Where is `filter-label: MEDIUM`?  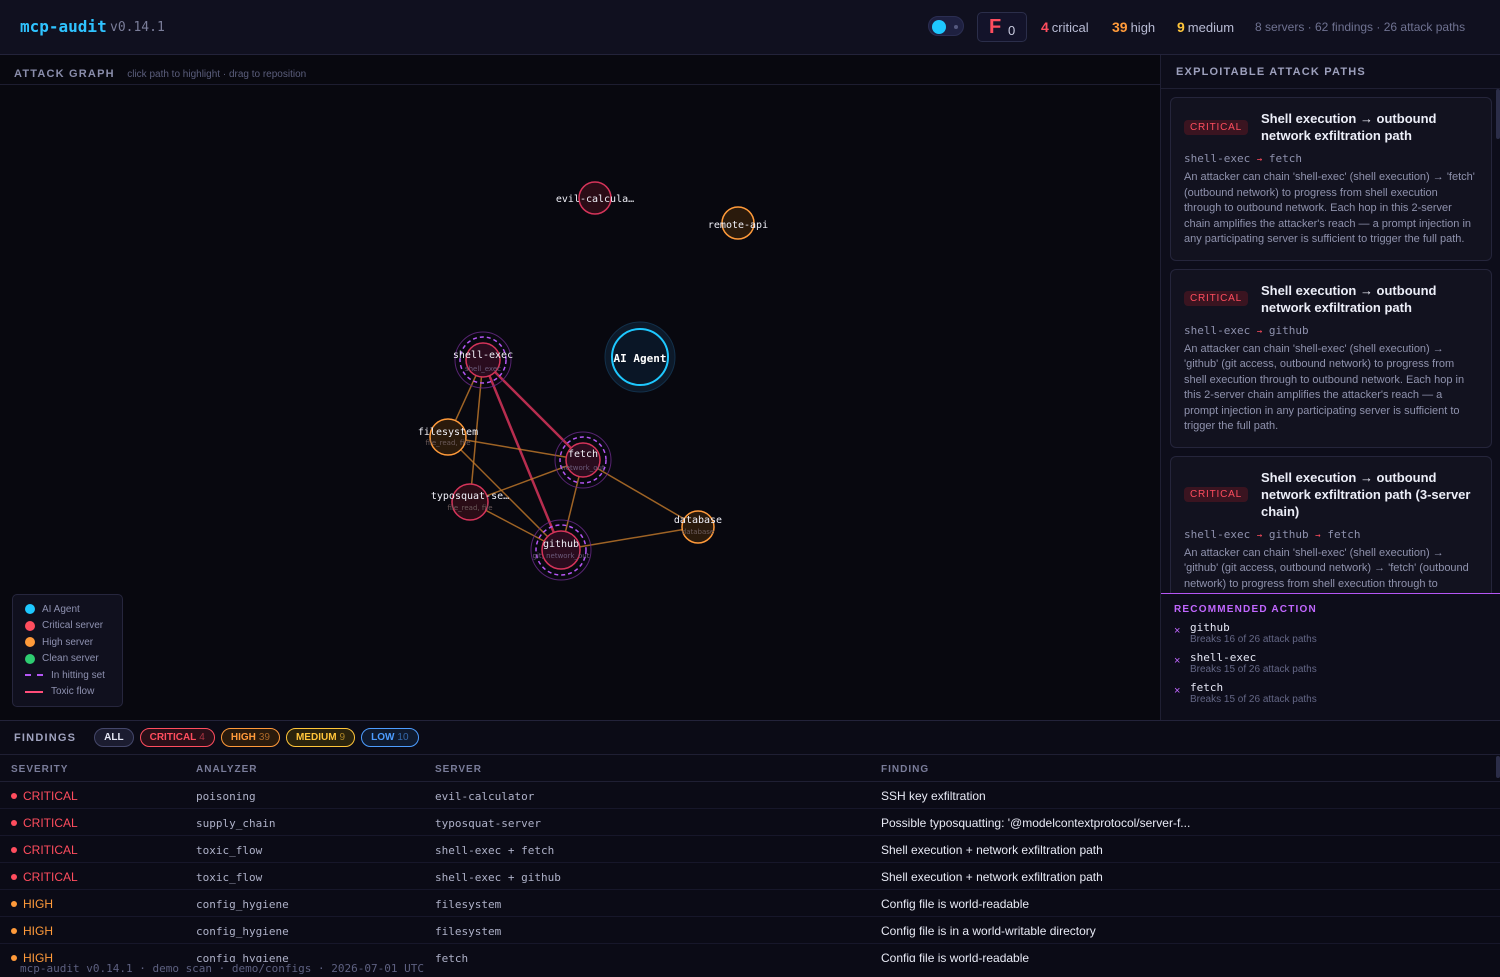
filter-label: MEDIUM is located at coordinates (316, 737).